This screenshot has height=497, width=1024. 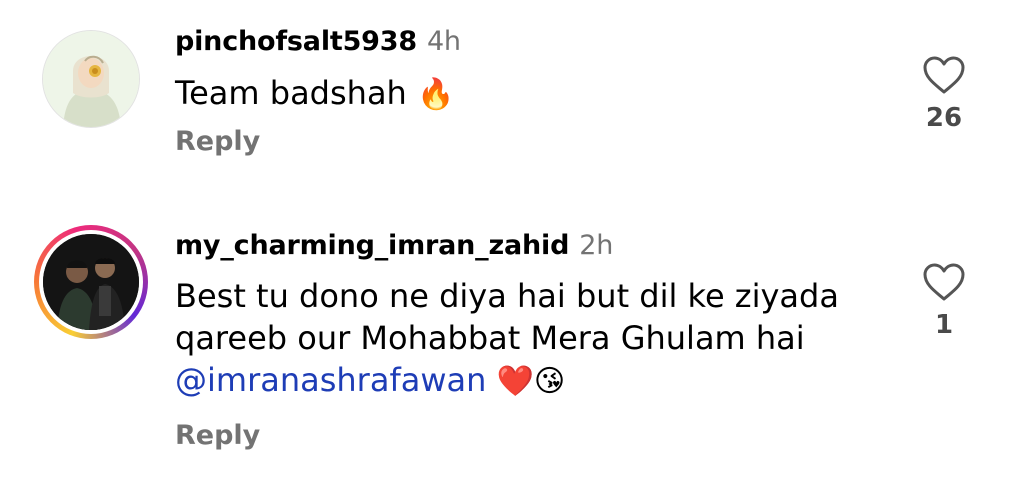 I want to click on avatar, so click(x=91, y=79).